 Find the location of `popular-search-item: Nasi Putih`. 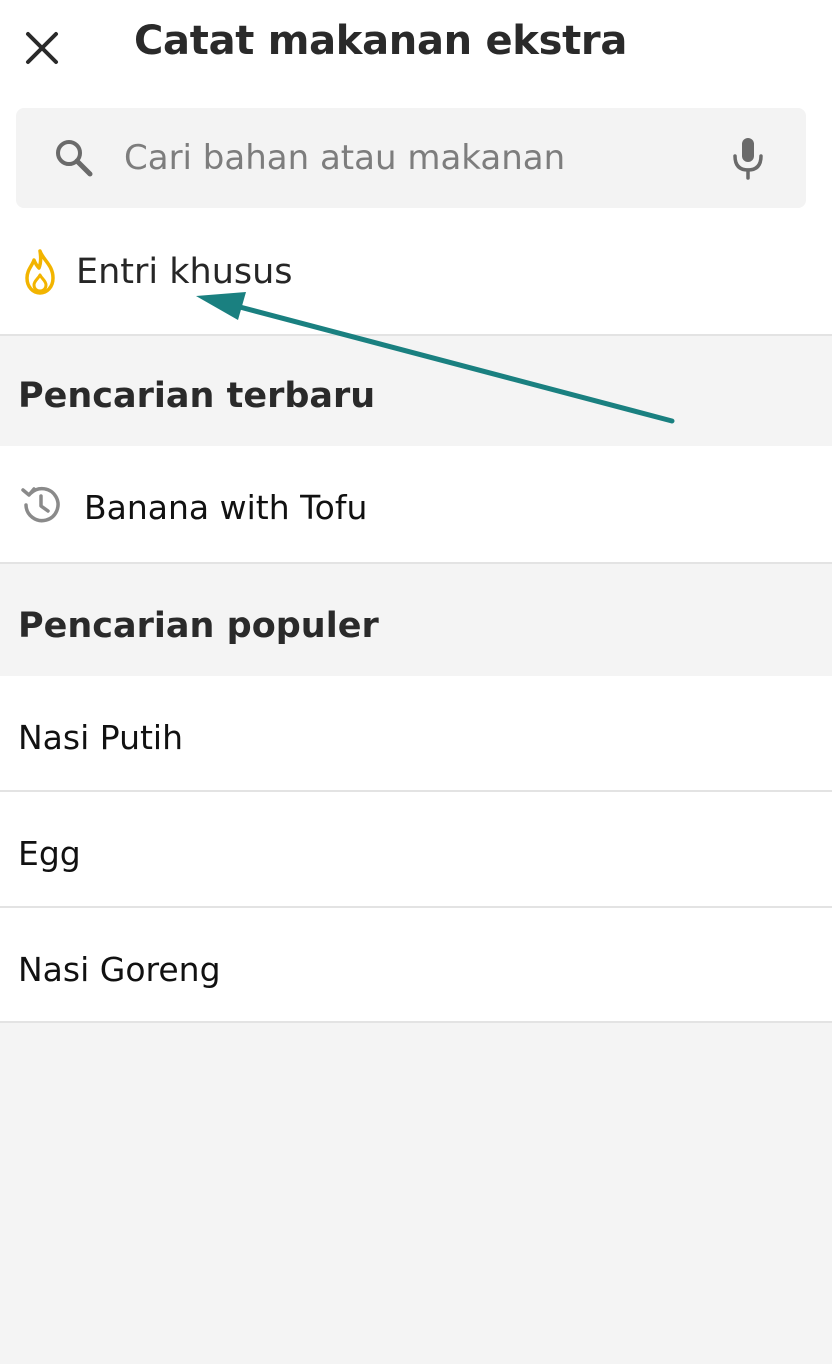

popular-search-item: Nasi Putih is located at coordinates (416, 734).